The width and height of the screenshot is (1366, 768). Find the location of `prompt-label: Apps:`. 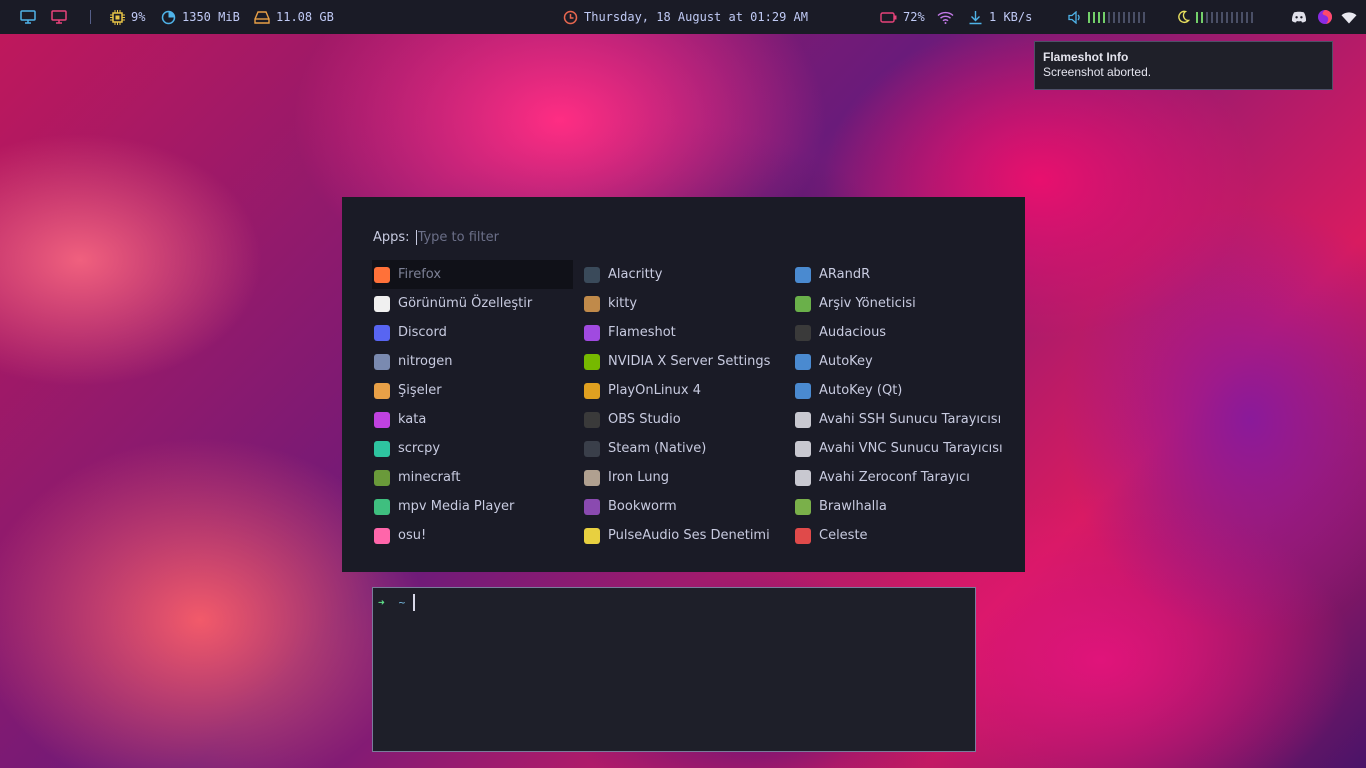

prompt-label: Apps: is located at coordinates (391, 237).